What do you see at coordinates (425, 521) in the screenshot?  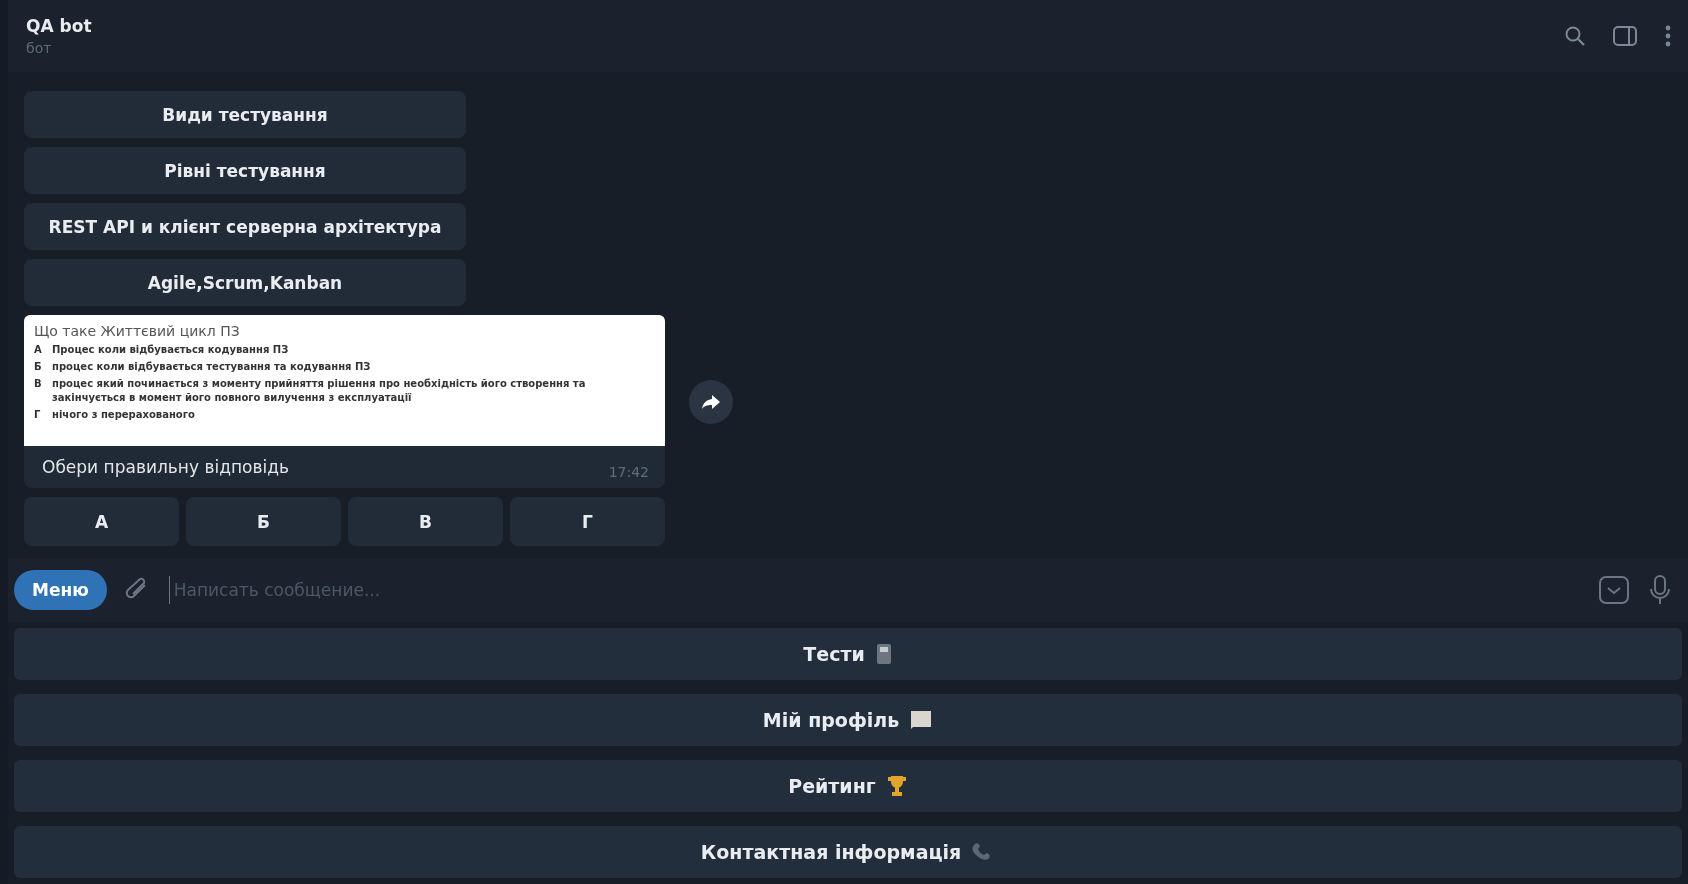 I see `answer-button: В` at bounding box center [425, 521].